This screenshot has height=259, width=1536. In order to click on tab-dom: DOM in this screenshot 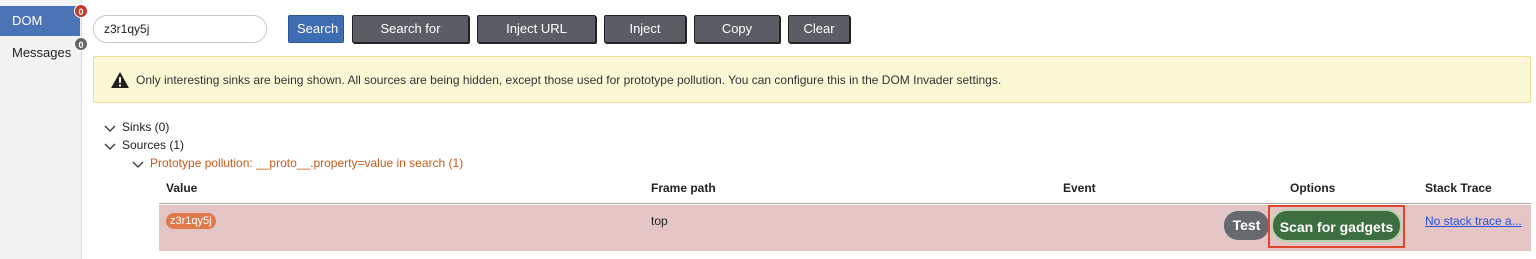, I will do `click(40, 21)`.